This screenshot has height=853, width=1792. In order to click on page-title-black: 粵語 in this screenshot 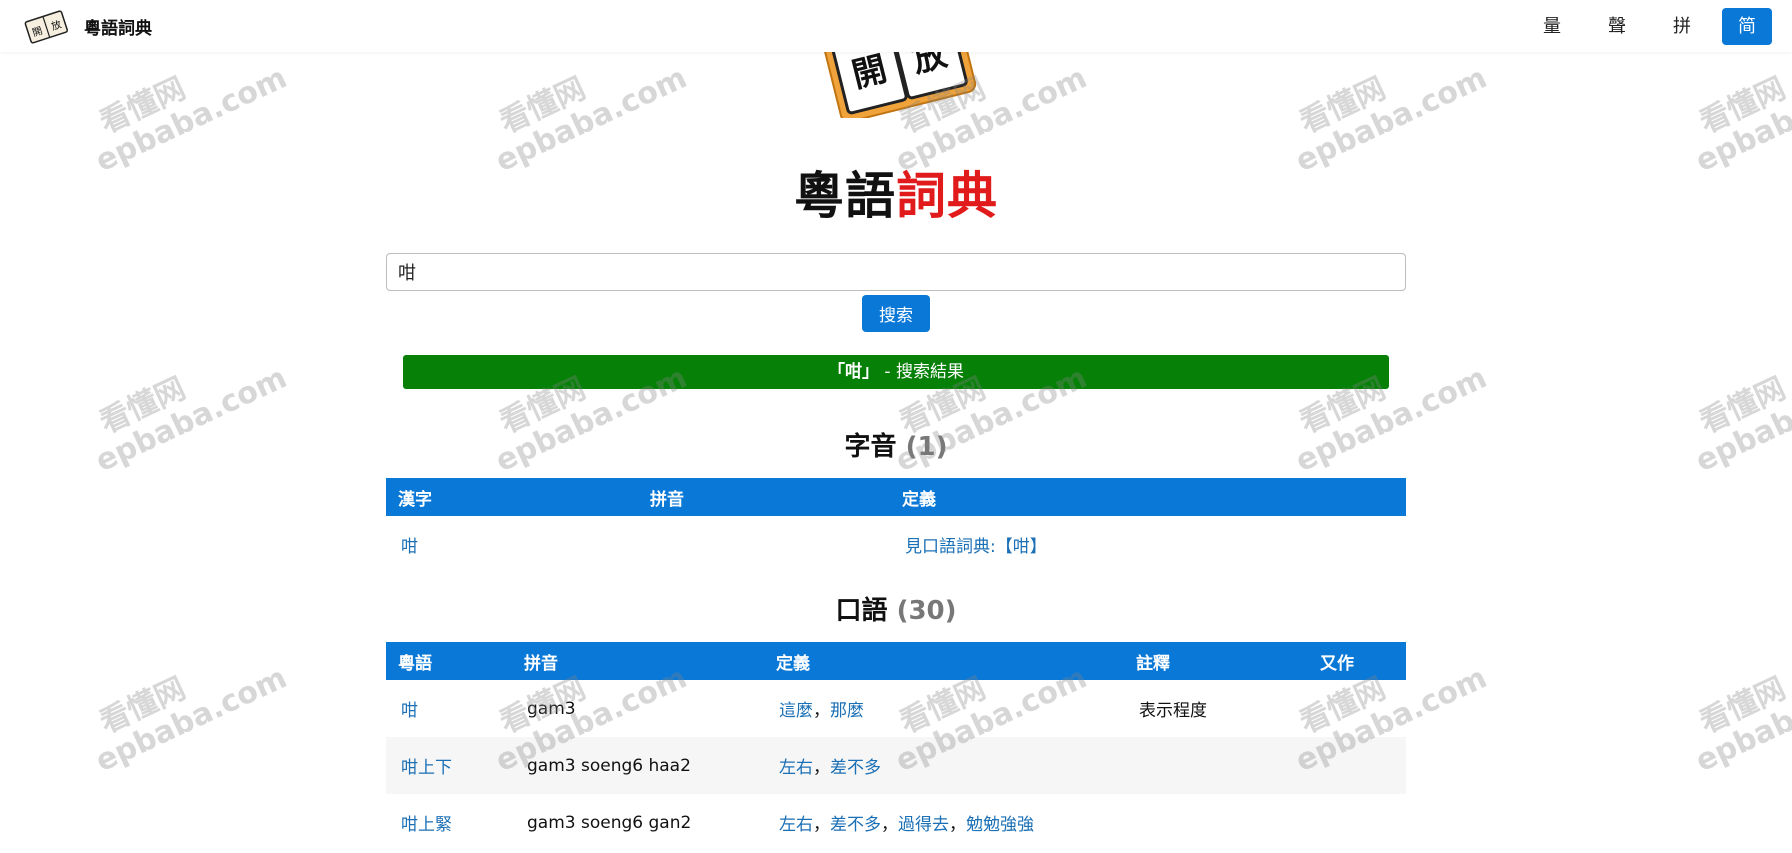, I will do `click(845, 196)`.